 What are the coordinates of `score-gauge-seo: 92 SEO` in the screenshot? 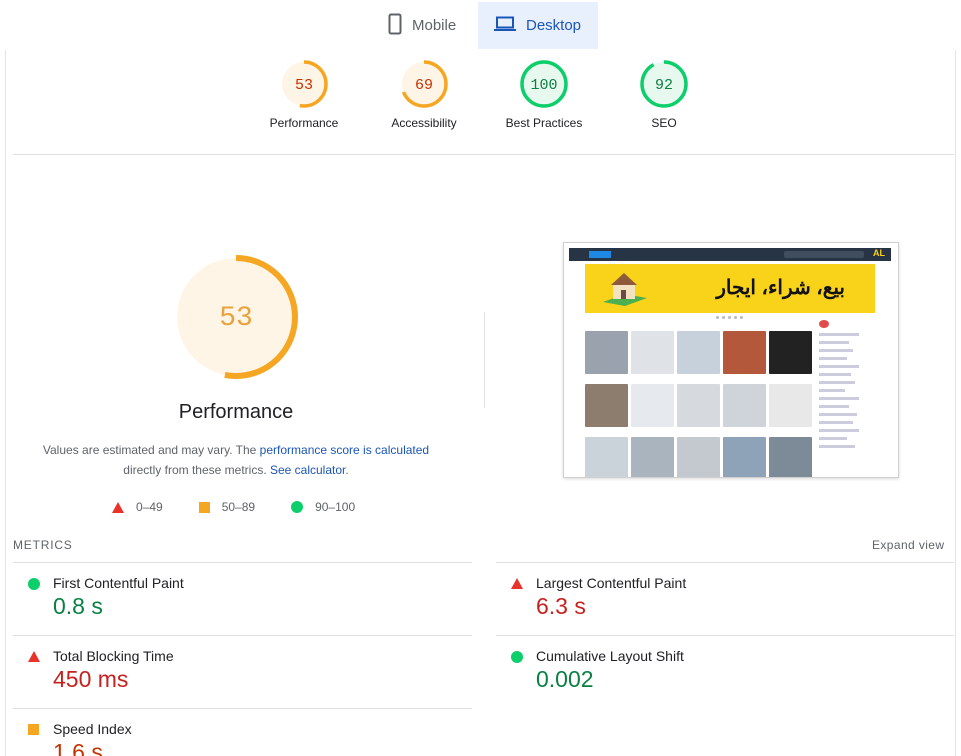 It's located at (664, 94).